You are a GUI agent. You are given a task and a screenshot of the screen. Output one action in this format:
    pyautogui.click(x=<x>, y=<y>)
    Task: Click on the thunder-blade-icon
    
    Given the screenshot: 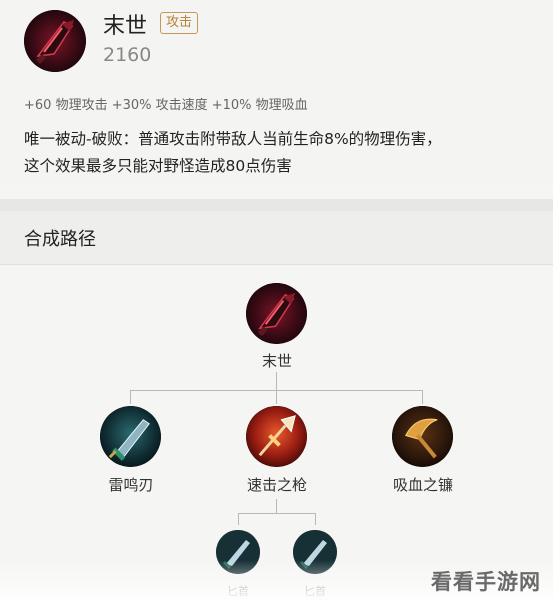 What is the action you would take?
    pyautogui.click(x=130, y=436)
    